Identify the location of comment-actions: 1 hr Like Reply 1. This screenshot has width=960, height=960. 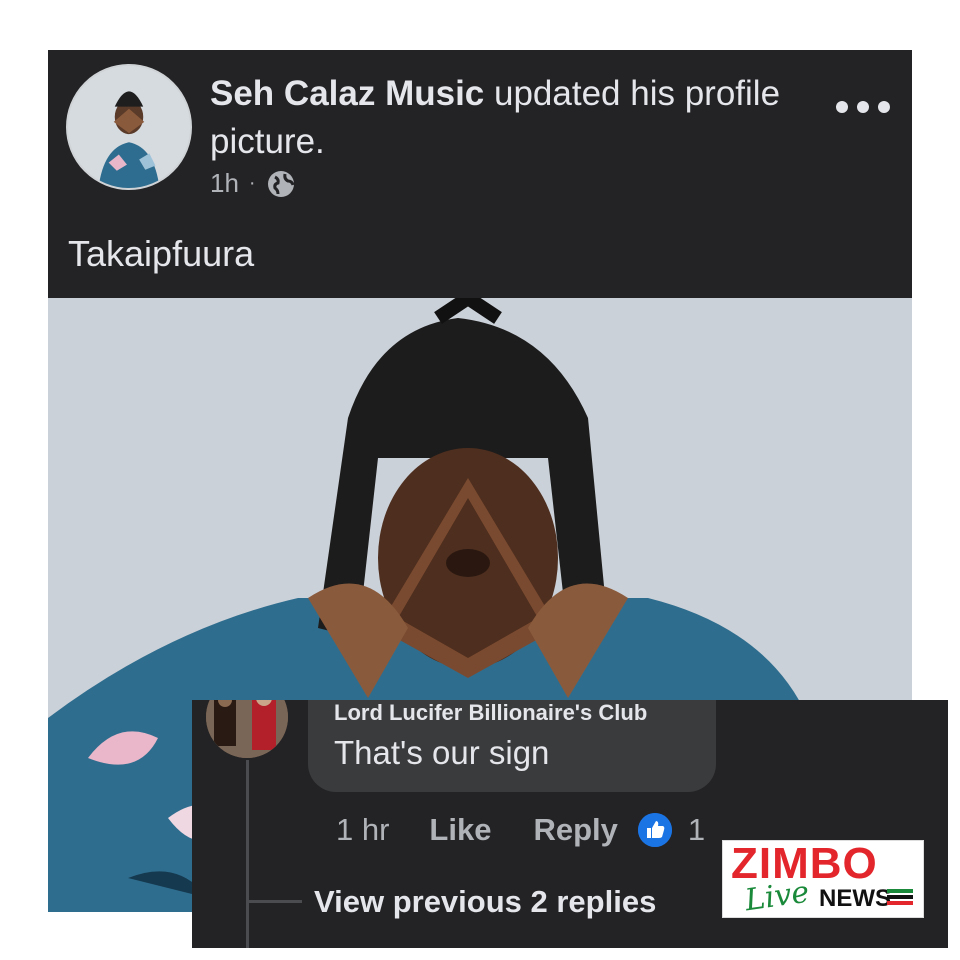
(520, 830).